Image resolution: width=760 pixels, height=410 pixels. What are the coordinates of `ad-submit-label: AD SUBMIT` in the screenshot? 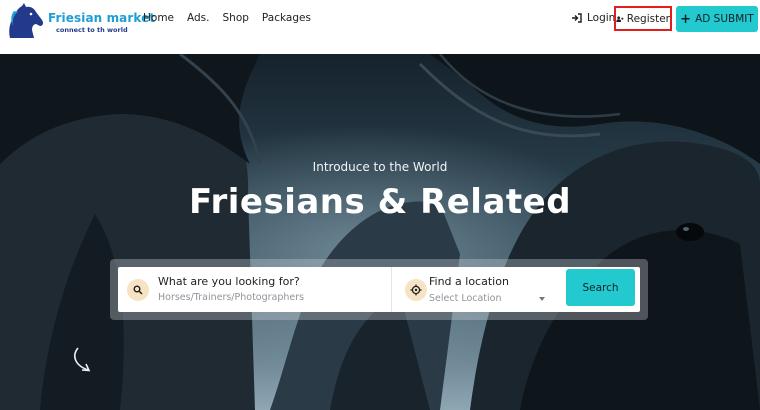 It's located at (724, 19).